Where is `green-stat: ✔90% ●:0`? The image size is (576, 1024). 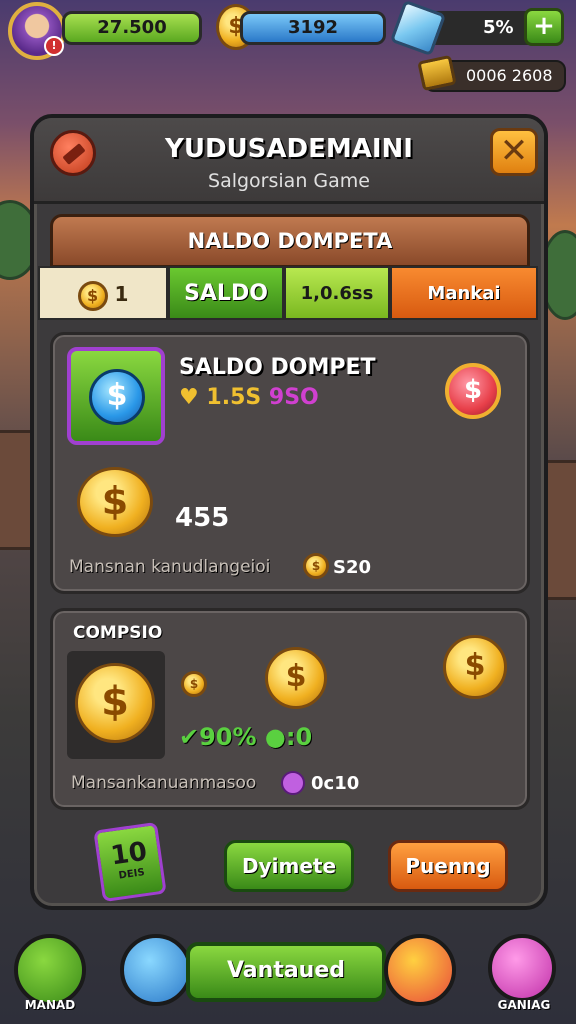
green-stat: ✔90% ●:0 is located at coordinates (245, 737).